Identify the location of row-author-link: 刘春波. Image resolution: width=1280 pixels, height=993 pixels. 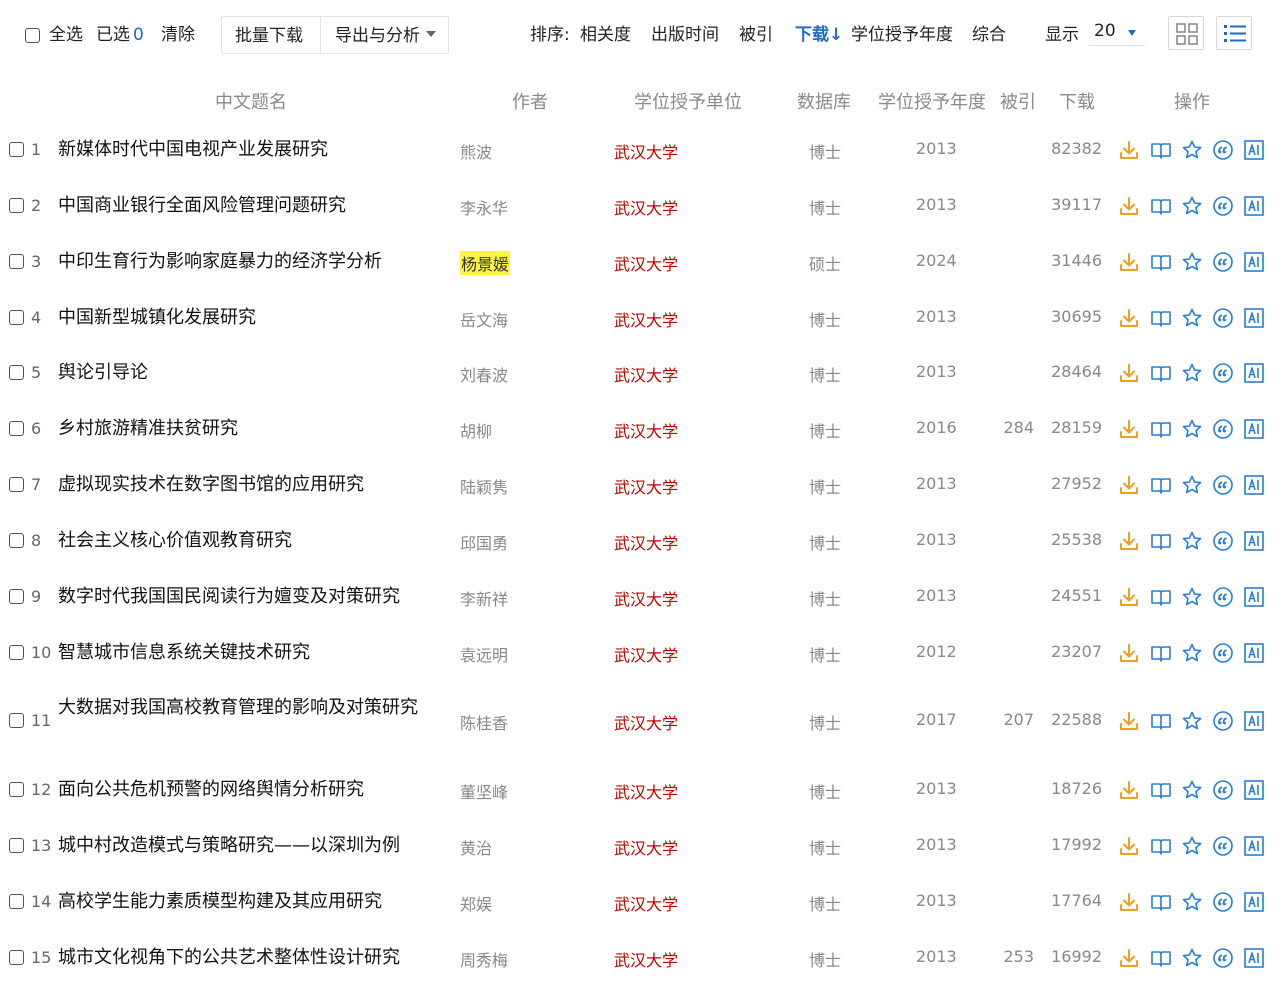
(484, 374).